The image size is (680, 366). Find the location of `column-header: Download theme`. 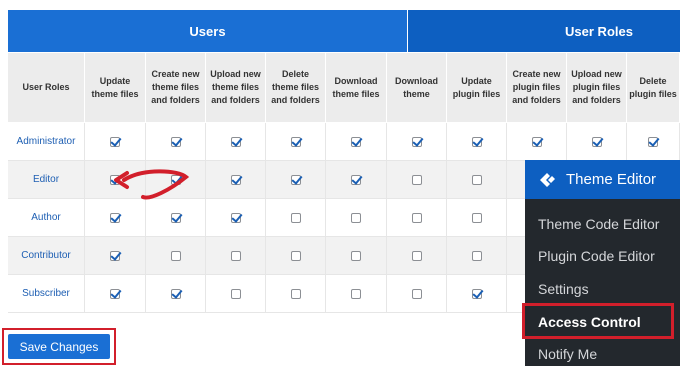

column-header: Download theme is located at coordinates (417, 87).